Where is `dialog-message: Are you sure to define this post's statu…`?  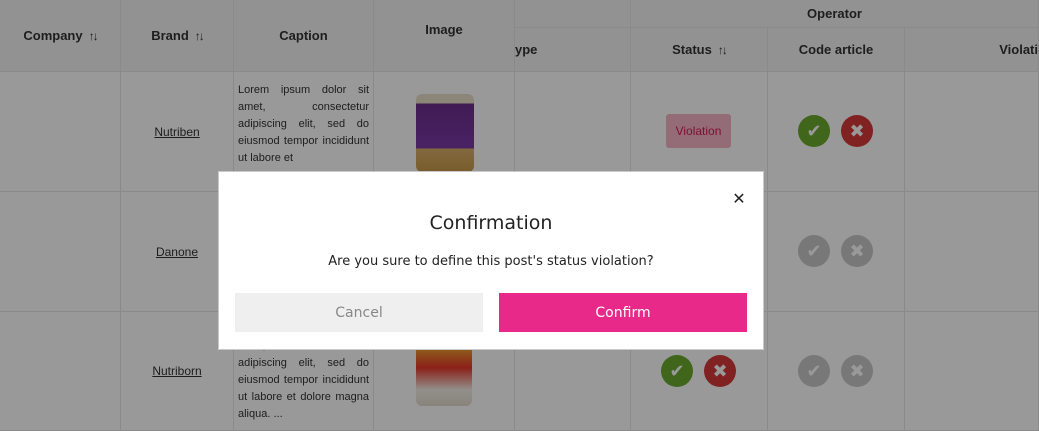 dialog-message: Are you sure to define this post's statu… is located at coordinates (491, 261).